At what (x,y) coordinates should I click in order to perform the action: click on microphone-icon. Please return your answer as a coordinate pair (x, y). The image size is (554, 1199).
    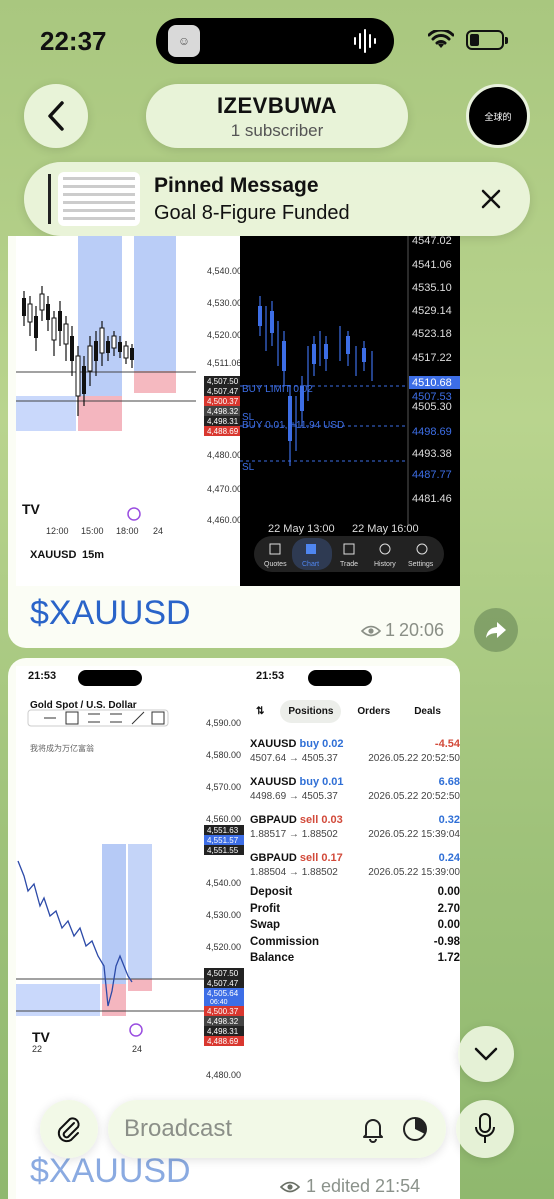
    Looking at the image, I should click on (485, 1128).